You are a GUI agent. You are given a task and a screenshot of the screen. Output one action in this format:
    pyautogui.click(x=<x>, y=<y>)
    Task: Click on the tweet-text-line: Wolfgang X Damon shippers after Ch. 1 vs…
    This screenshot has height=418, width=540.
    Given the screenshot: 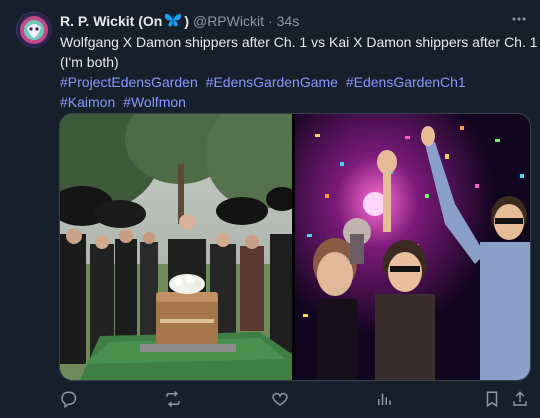 What is the action you would take?
    pyautogui.click(x=299, y=42)
    